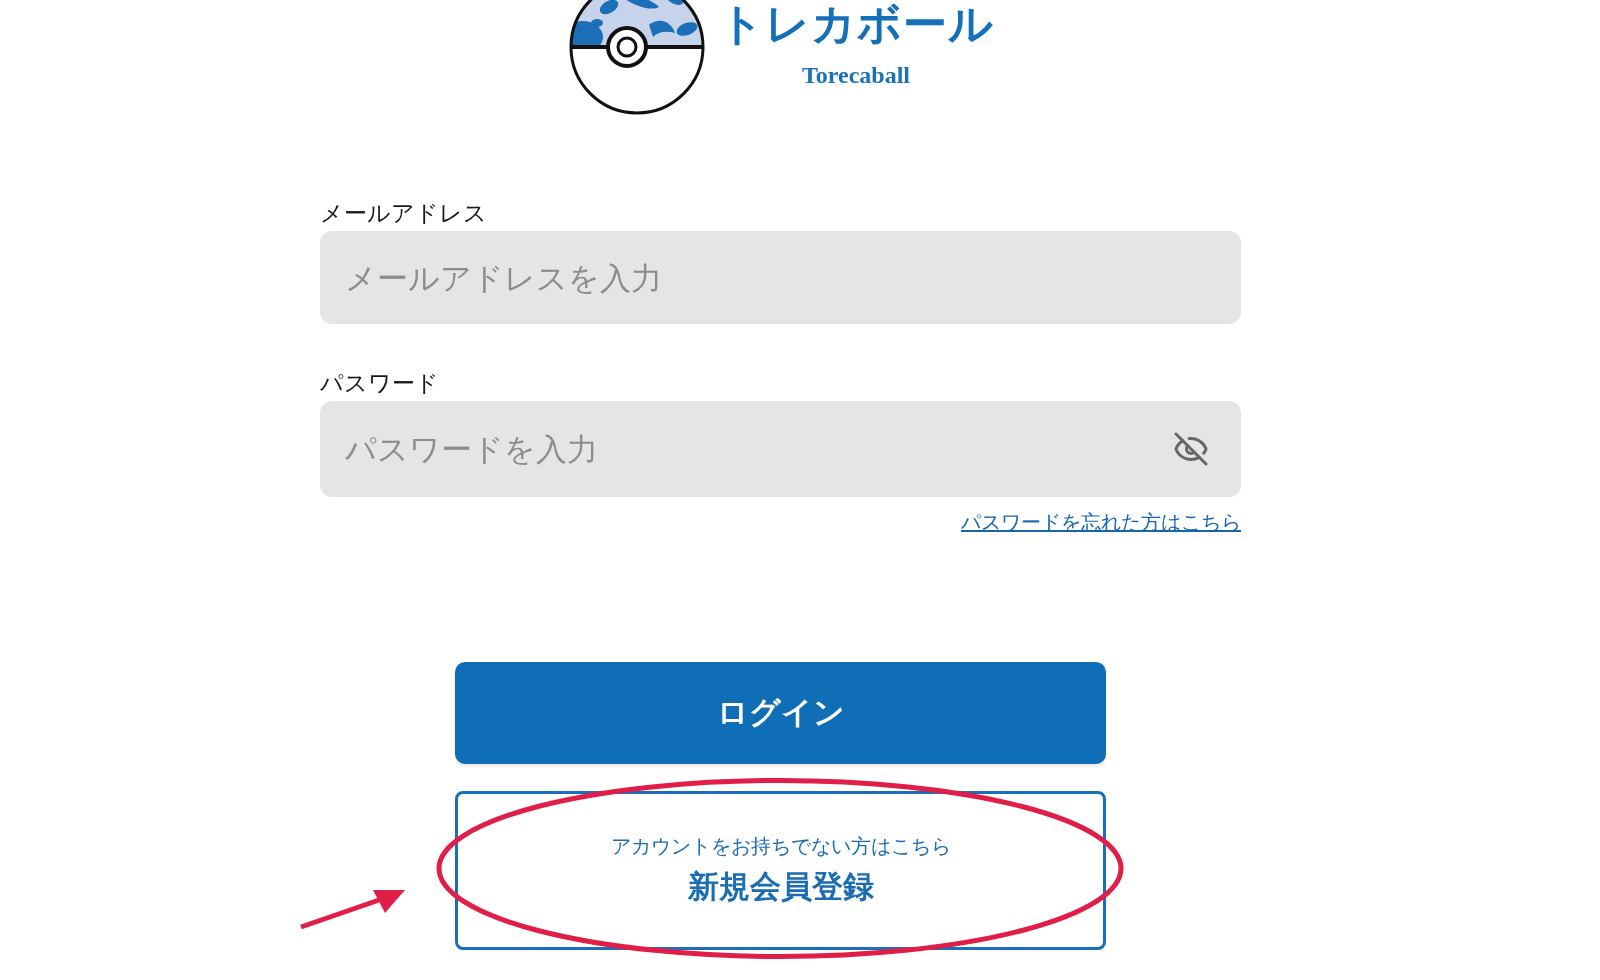 The width and height of the screenshot is (1600, 980). What do you see at coordinates (780, 713) in the screenshot?
I see `login-button: ログイン` at bounding box center [780, 713].